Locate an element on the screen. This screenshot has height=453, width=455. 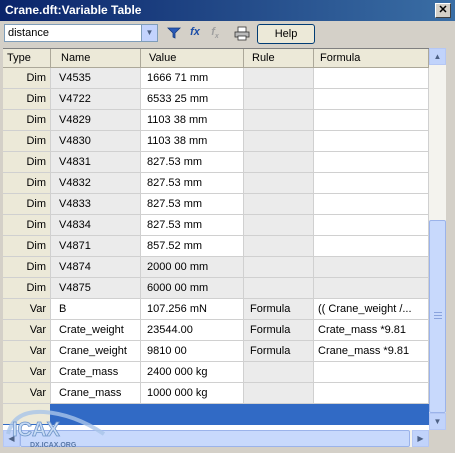
close-button: ✕ is located at coordinates (443, 10).